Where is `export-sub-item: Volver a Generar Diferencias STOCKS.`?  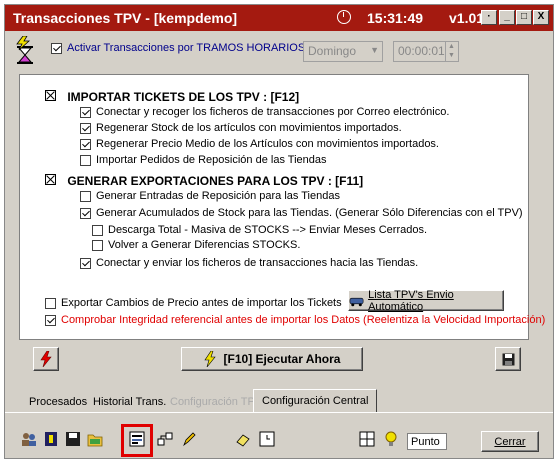
export-sub-item: Volver a Generar Diferencias STOCKS. is located at coordinates (196, 245).